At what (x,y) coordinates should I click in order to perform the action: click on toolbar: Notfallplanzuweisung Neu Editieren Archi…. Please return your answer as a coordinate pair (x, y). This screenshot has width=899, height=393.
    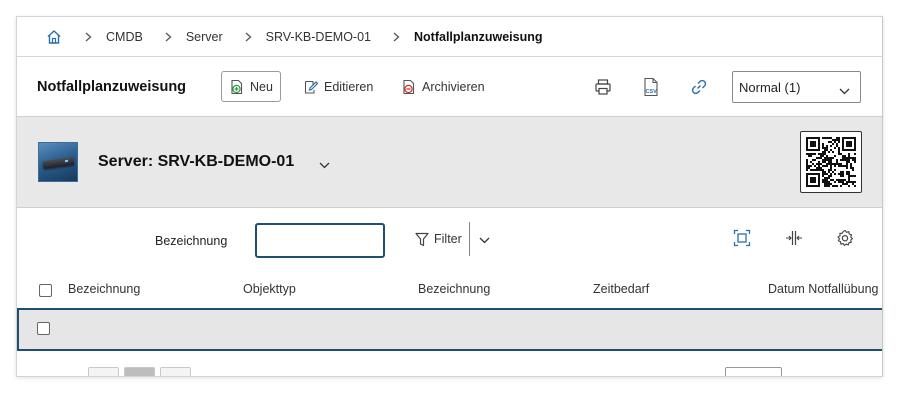
    Looking at the image, I should click on (449, 87).